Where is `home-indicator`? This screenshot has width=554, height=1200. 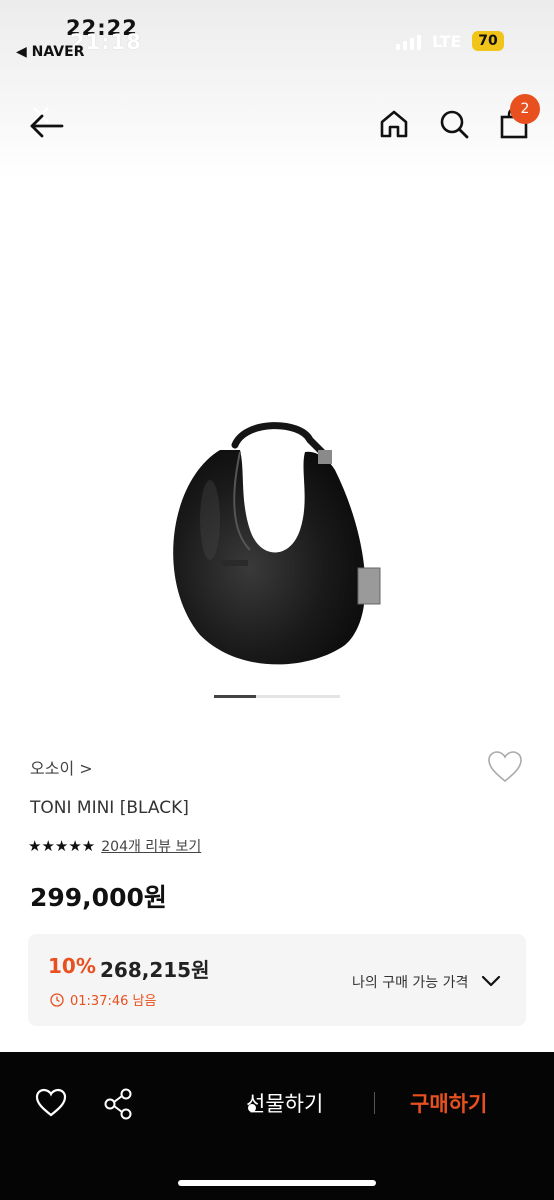 home-indicator is located at coordinates (277, 1183).